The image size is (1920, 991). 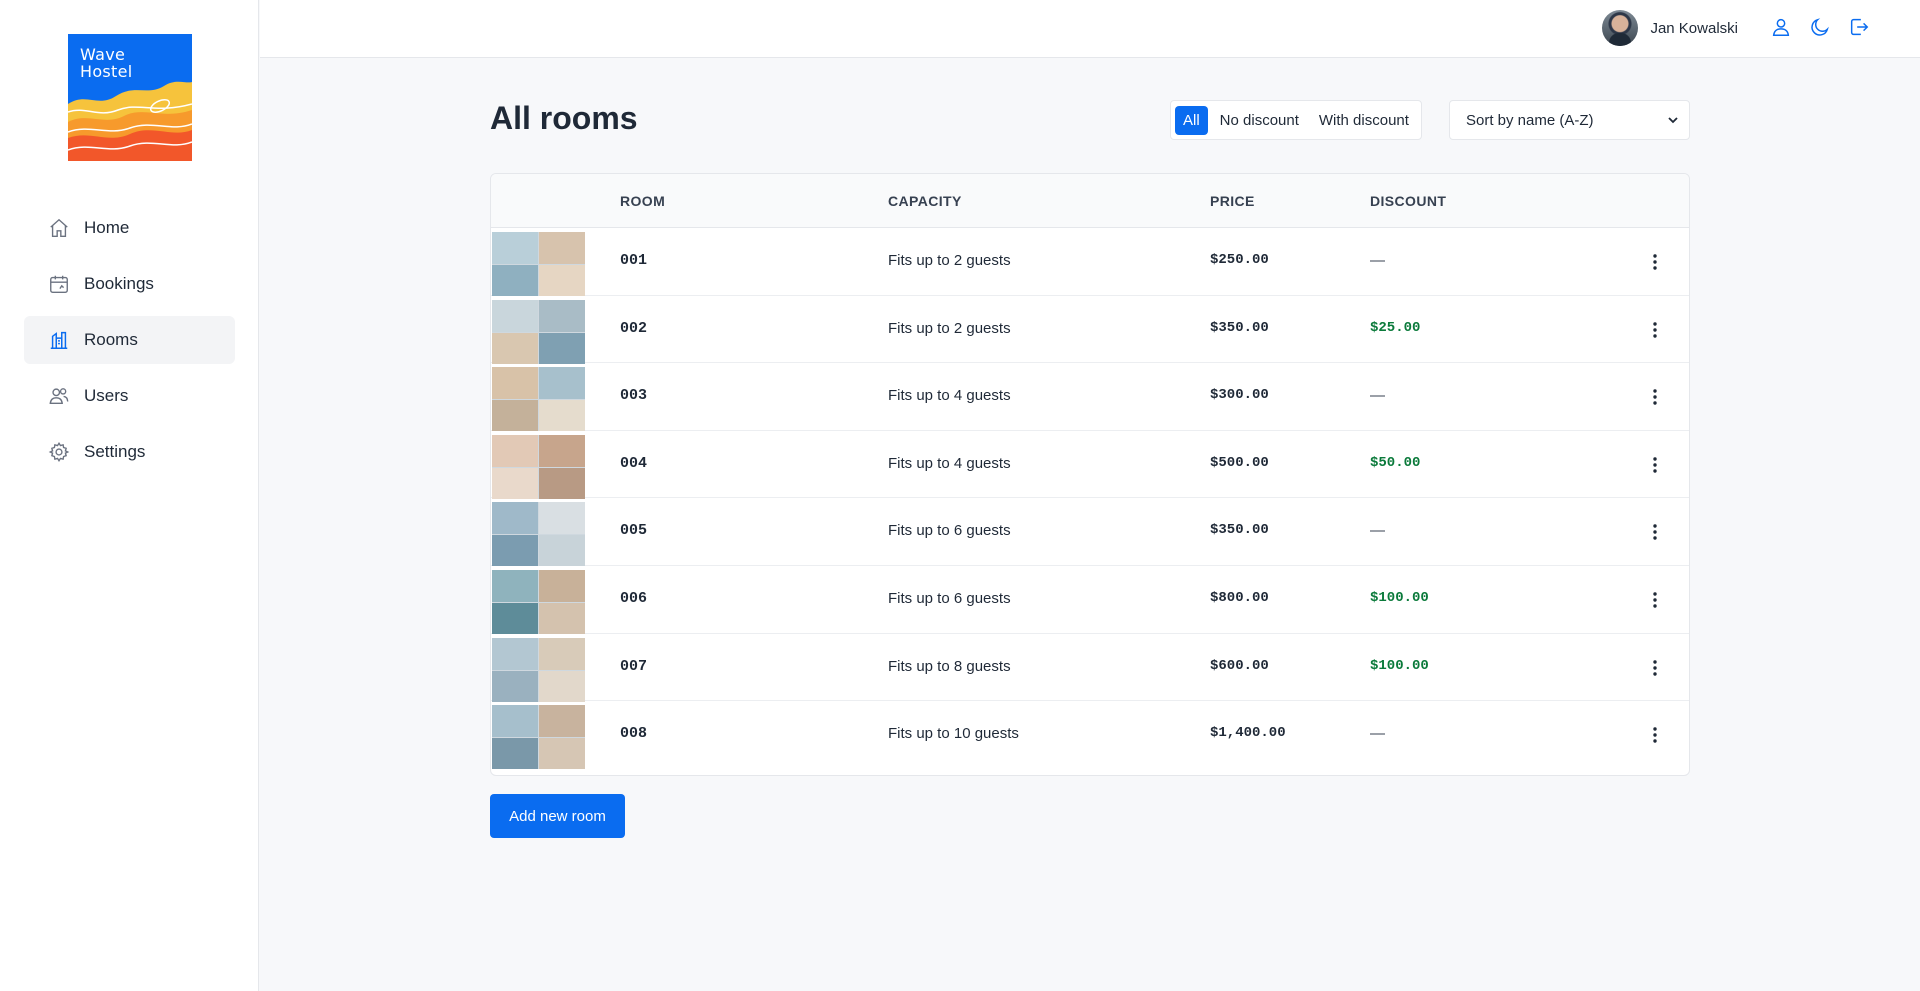 I want to click on sidebar-item-label: Users, so click(x=106, y=395).